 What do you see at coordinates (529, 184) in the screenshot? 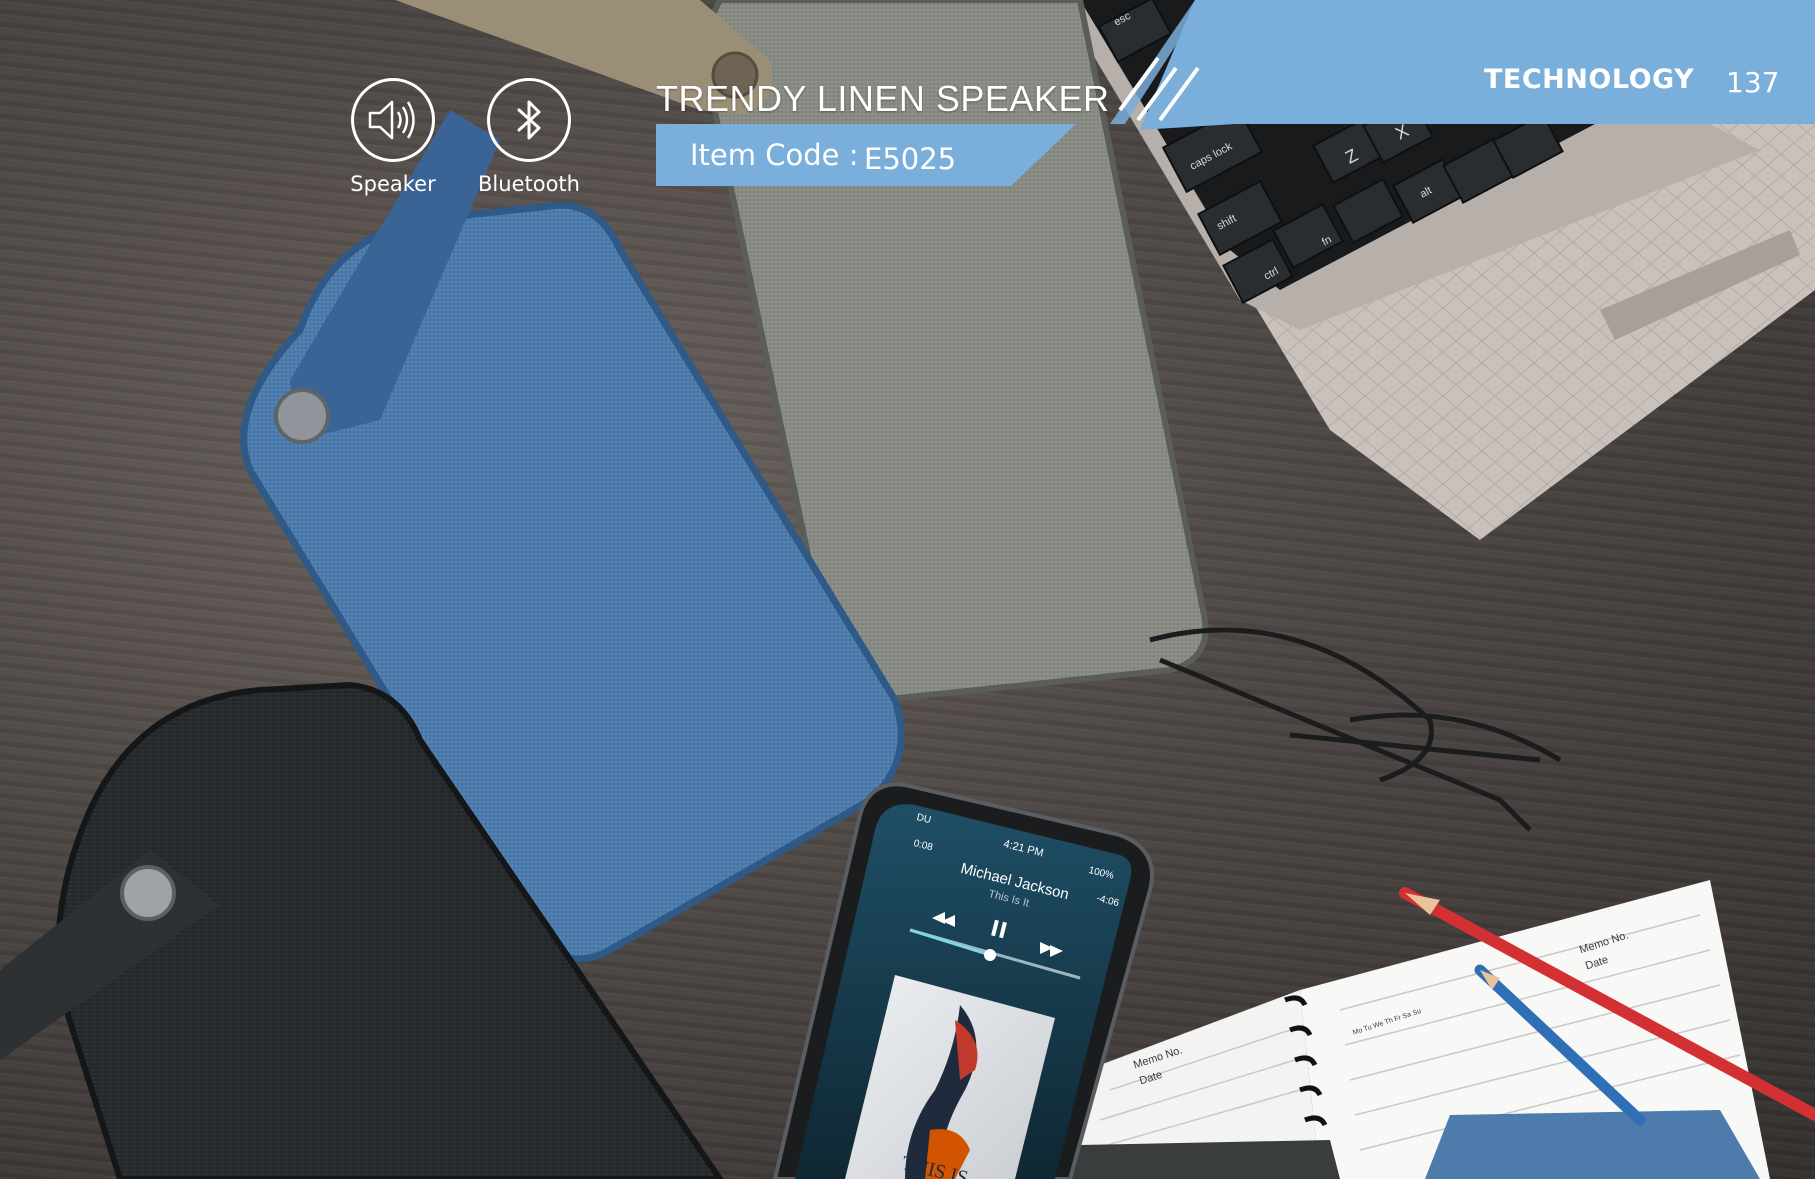
I see `feature-label-bluetooth: Bluetooth` at bounding box center [529, 184].